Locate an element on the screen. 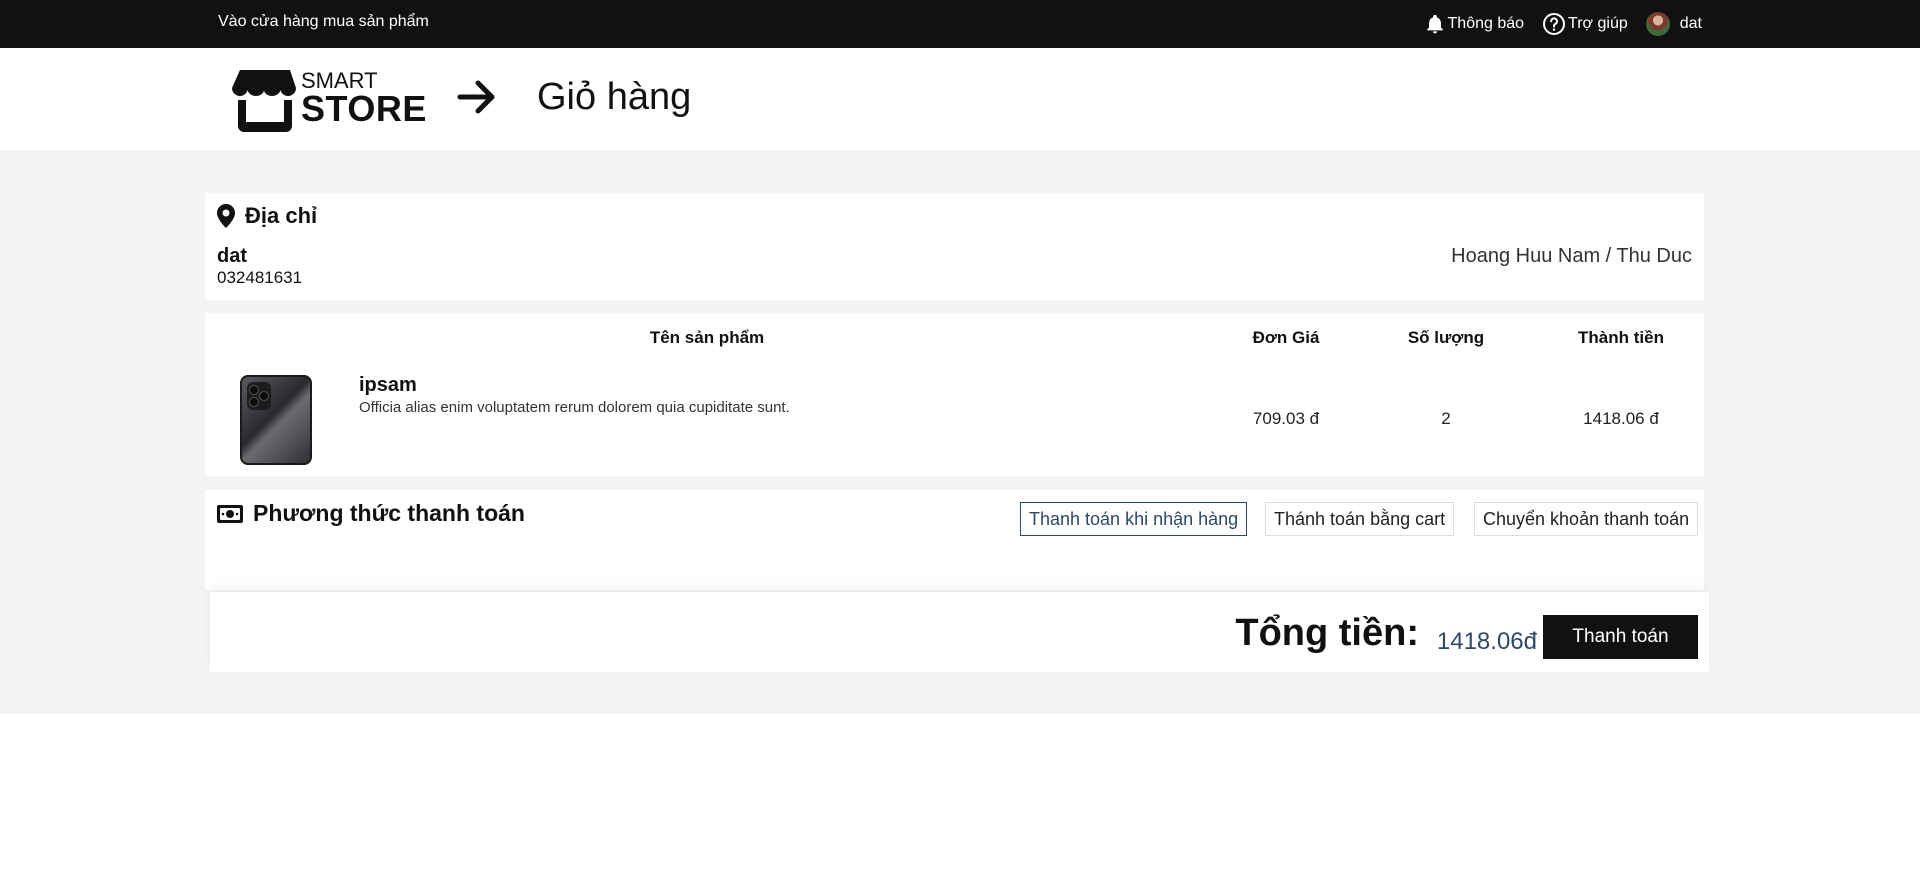  product-quantity: 2 is located at coordinates (1446, 418).